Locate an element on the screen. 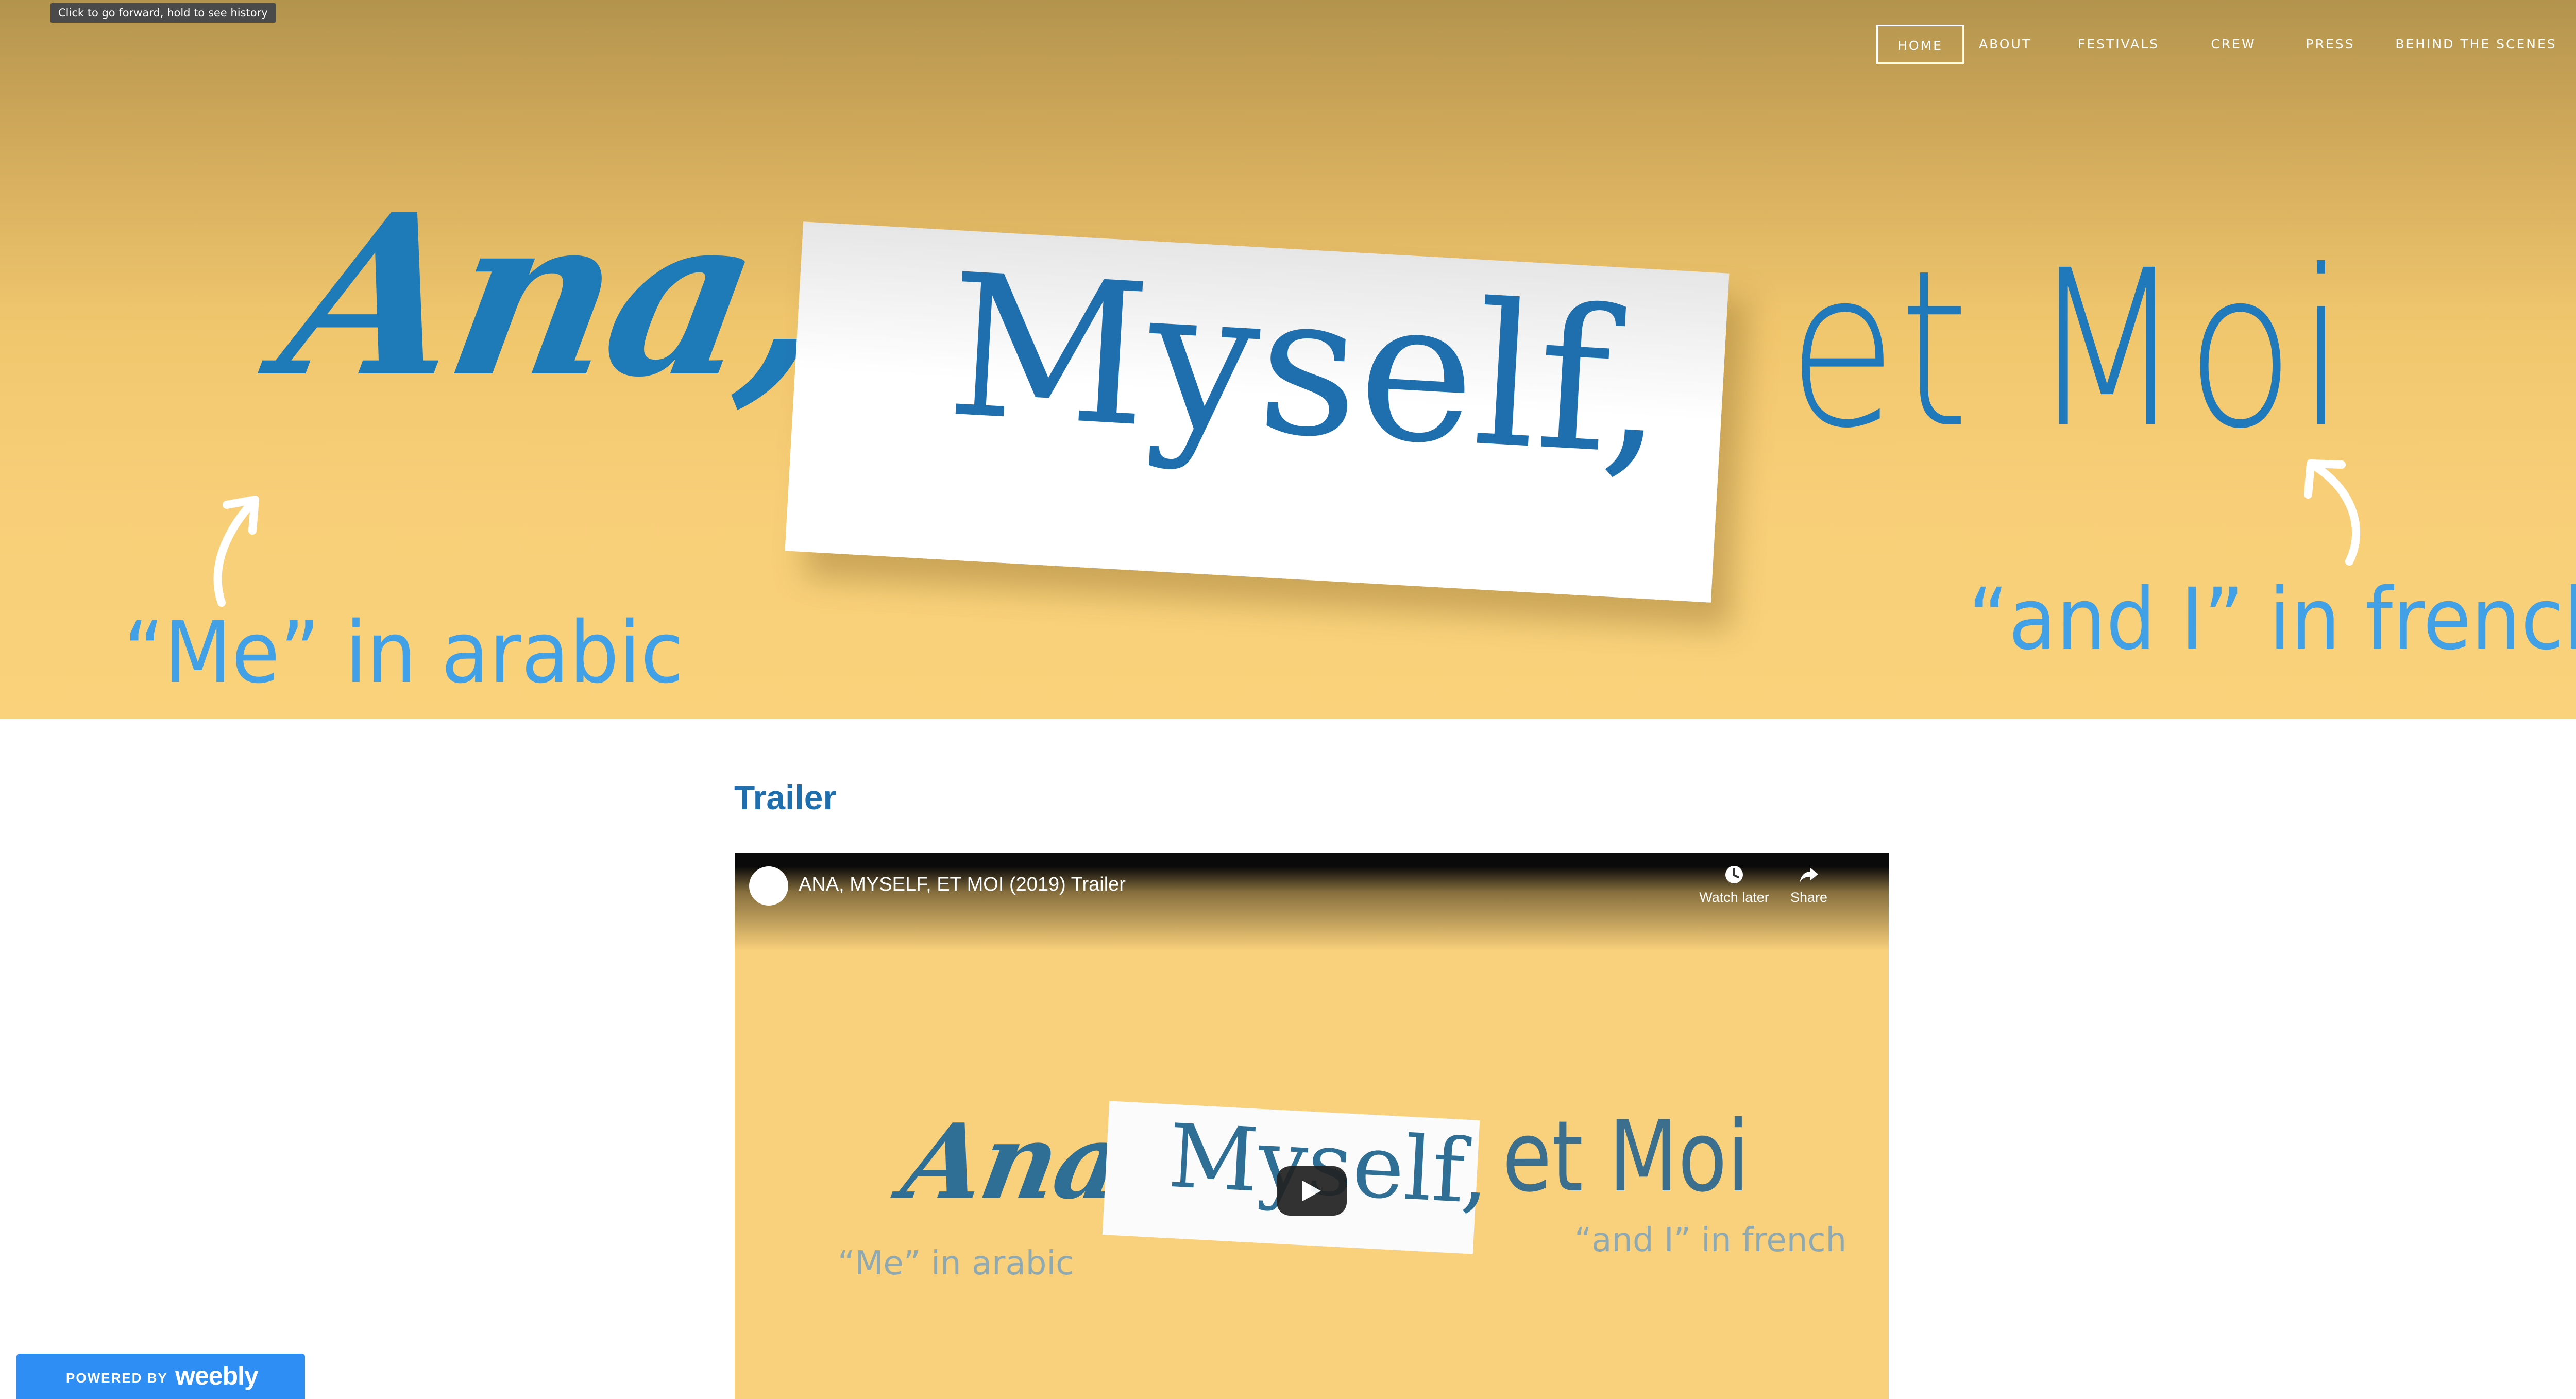 The height and width of the screenshot is (1399, 2576). channel-avatar is located at coordinates (768, 886).